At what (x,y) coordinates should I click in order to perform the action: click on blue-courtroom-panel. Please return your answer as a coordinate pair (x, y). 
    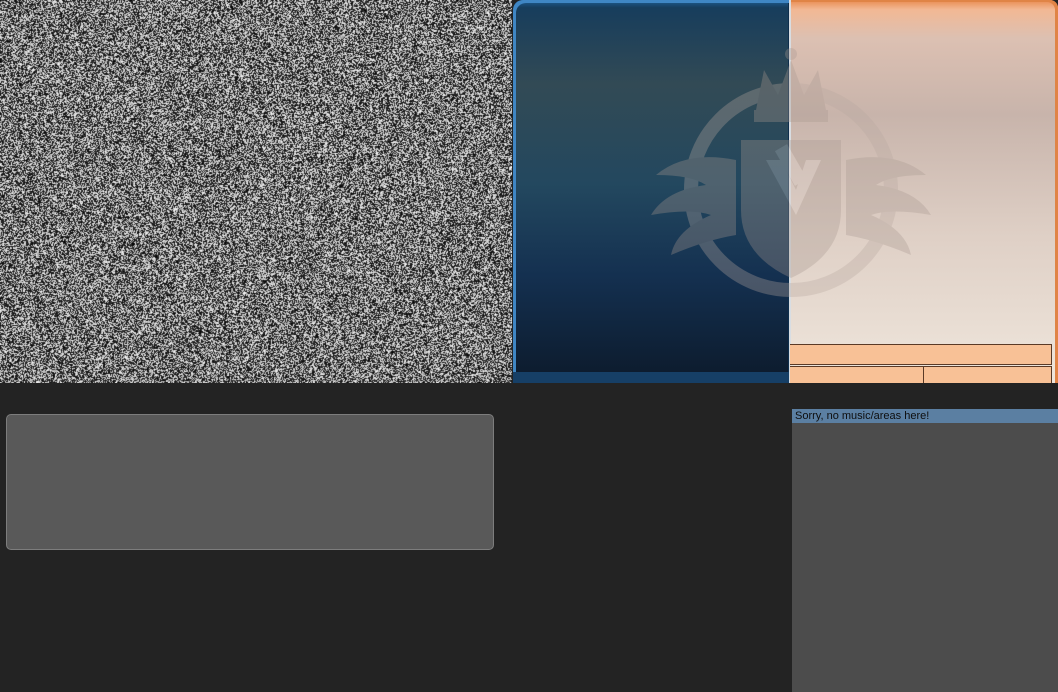
    Looking at the image, I should click on (651, 191).